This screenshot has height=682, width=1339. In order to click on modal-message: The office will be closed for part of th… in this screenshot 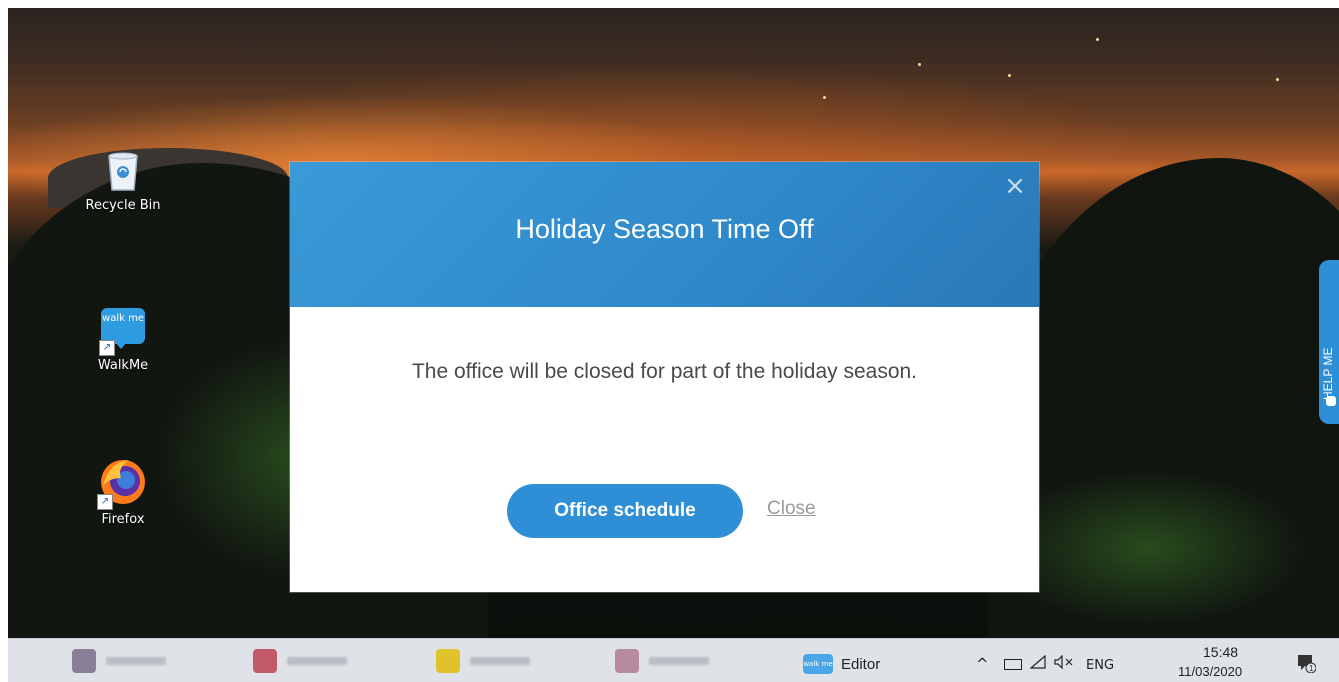, I will do `click(664, 371)`.